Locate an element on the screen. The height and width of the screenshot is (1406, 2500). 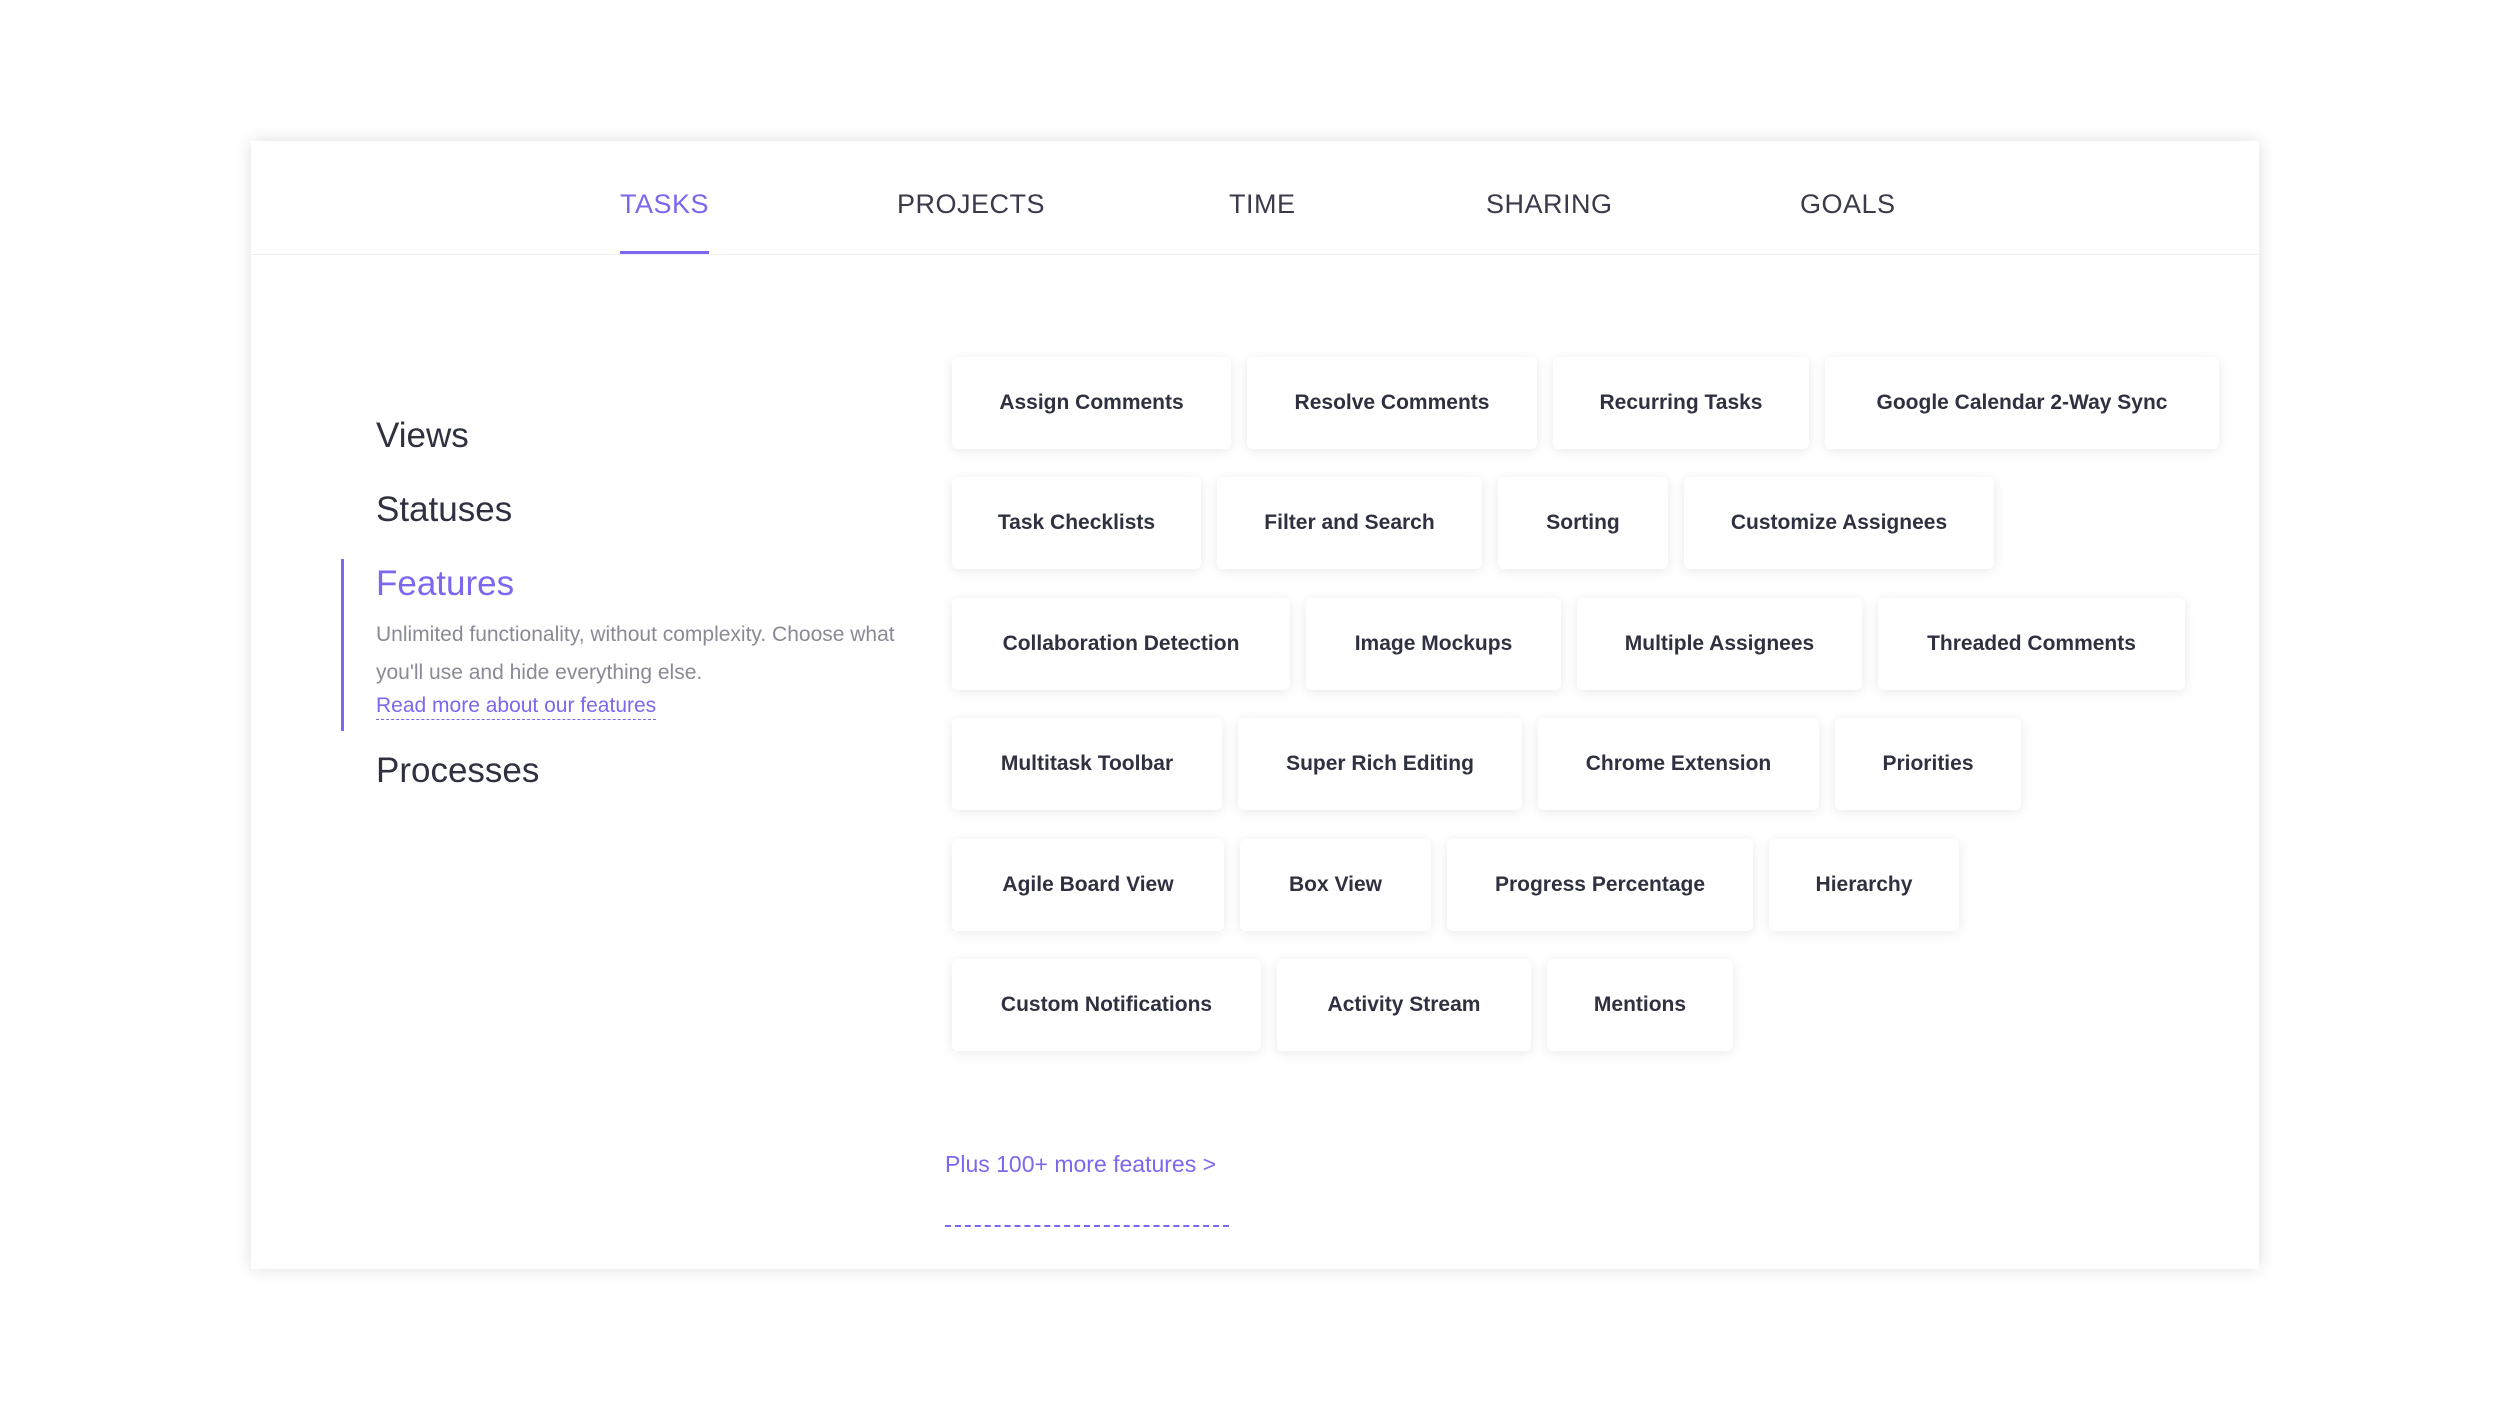
sidebar-item-processes: Processes is located at coordinates (457, 771).